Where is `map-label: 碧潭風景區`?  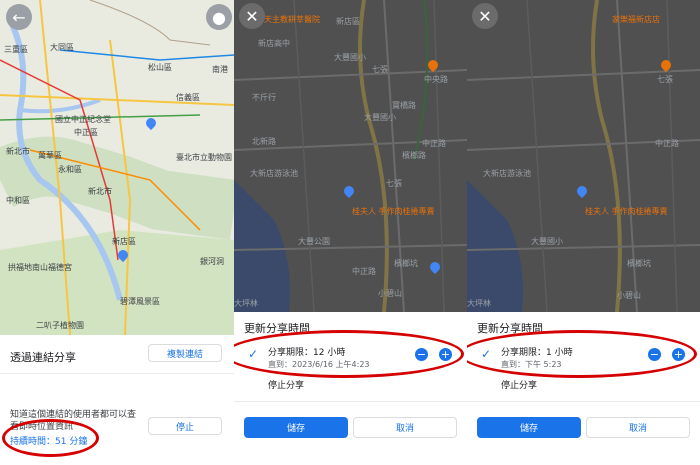
map-label: 碧潭風景區 is located at coordinates (140, 301).